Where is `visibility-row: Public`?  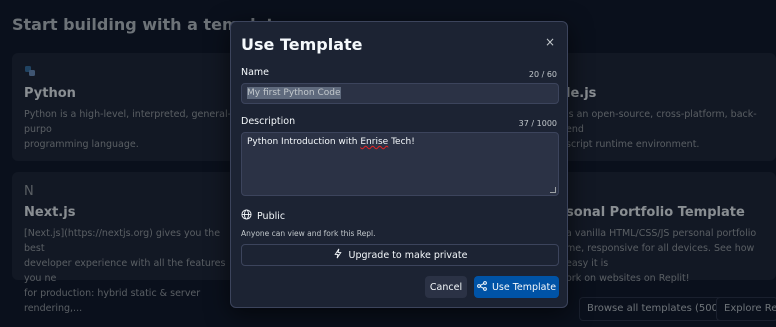 visibility-row: Public is located at coordinates (263, 216).